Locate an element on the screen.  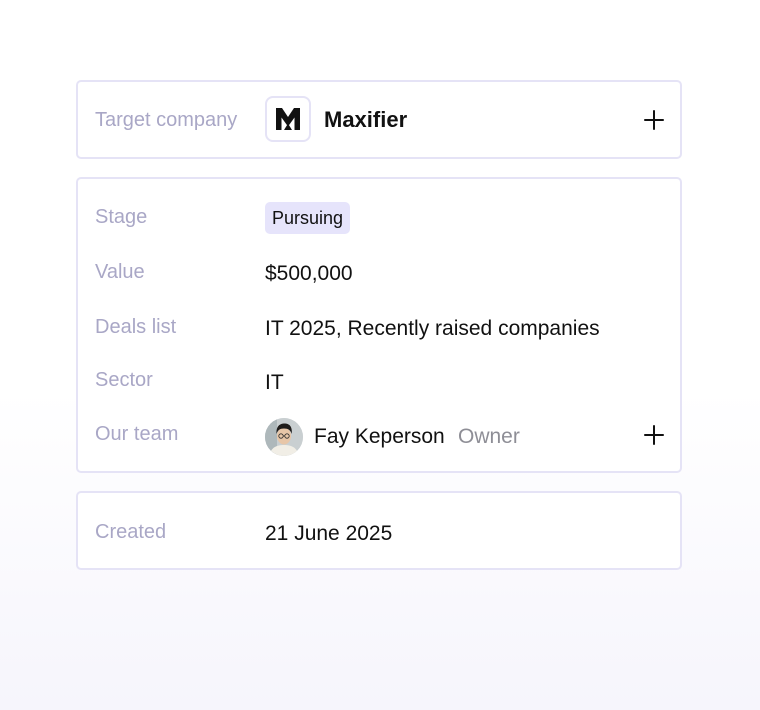
created-date: 21 June 2025 is located at coordinates (329, 533).